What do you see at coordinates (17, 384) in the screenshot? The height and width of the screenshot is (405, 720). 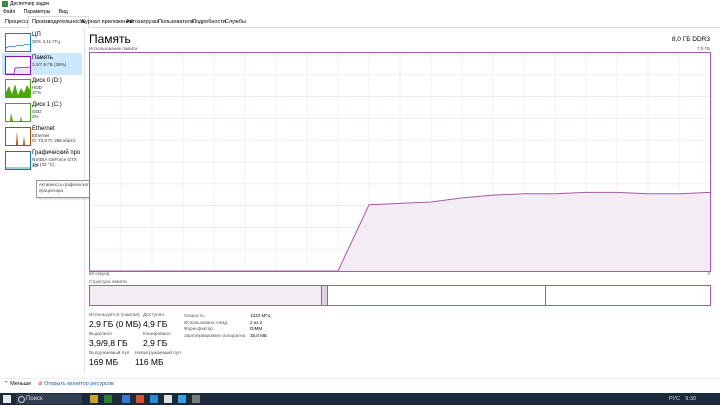 I see `fewer-details-button: ⌃ Меньше` at bounding box center [17, 384].